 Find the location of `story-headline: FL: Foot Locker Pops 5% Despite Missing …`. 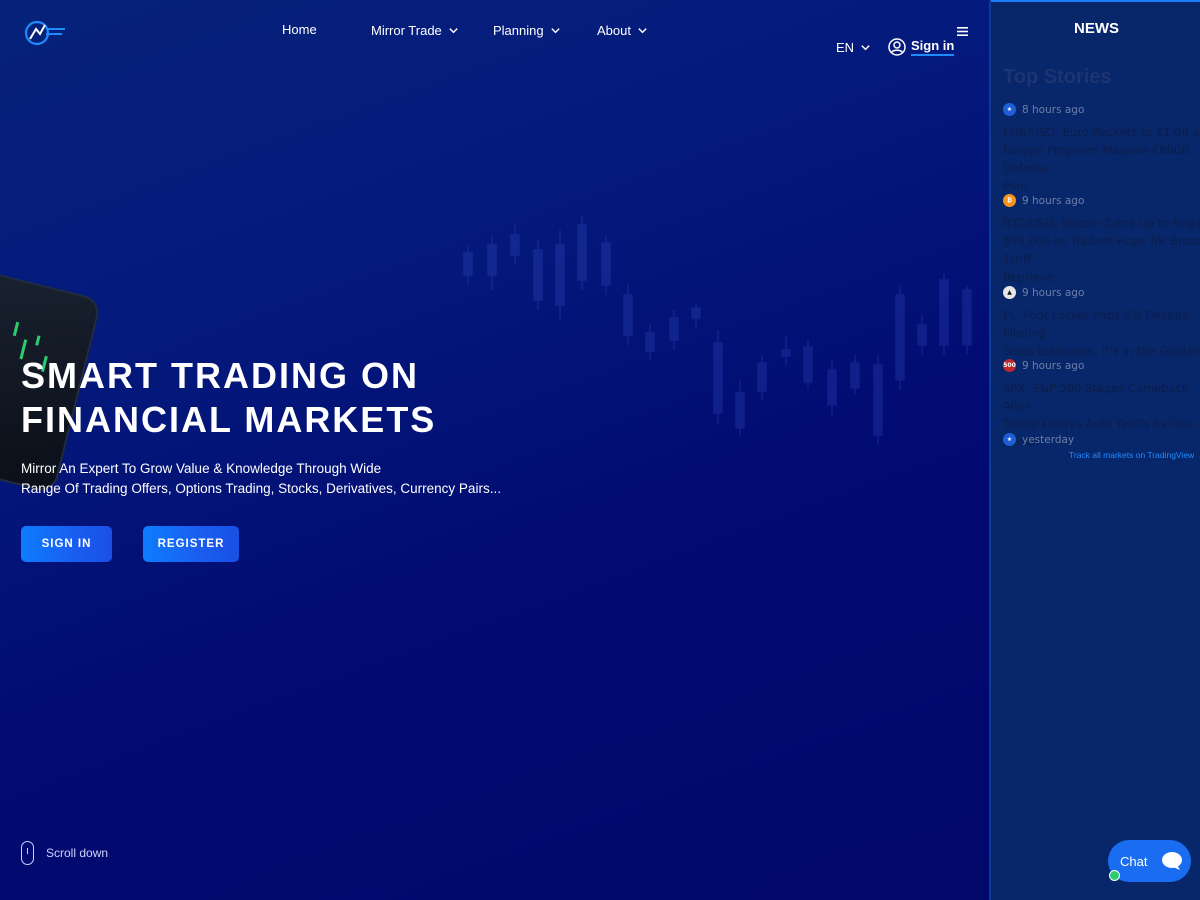

story-headline: FL: Foot Locker Pops 5% Despite Missing … is located at coordinates (1101, 333).